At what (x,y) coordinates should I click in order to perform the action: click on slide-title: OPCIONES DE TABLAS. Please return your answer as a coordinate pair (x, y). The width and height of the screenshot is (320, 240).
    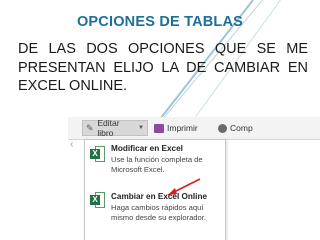
    Looking at the image, I should click on (160, 22).